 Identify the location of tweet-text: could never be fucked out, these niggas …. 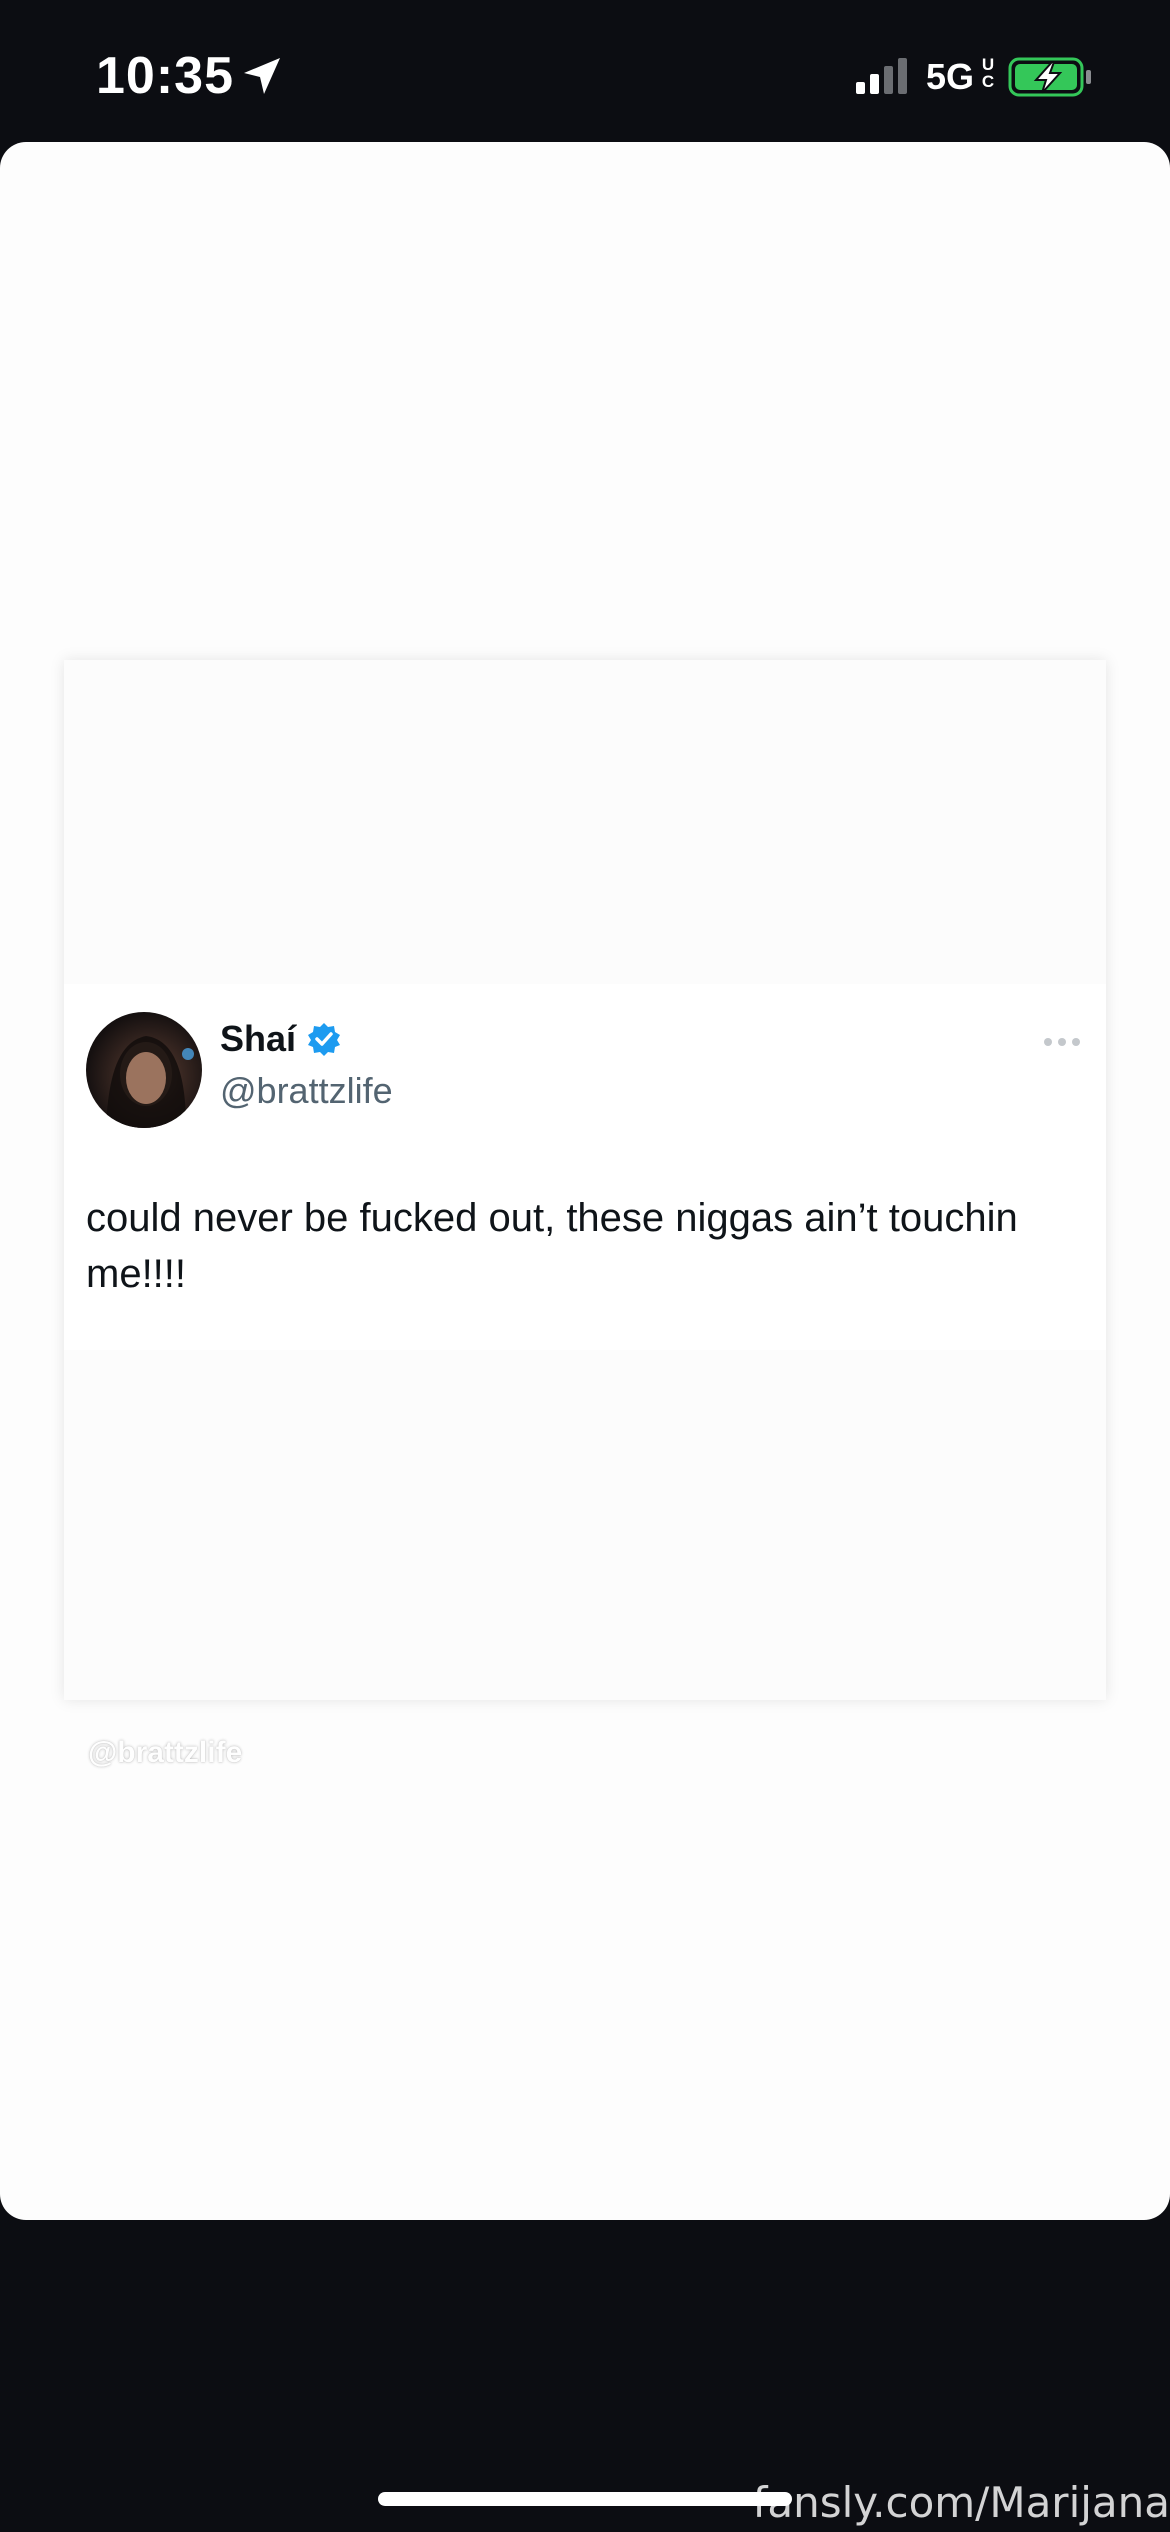
(552, 1246).